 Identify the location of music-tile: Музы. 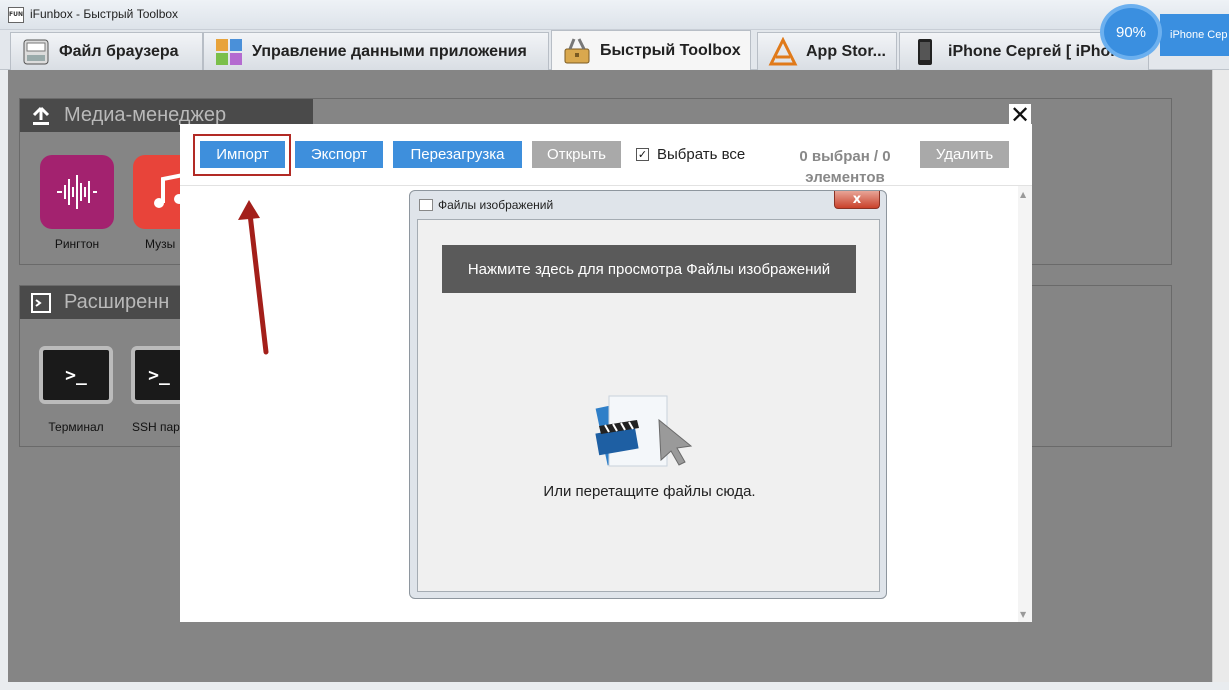
(157, 203).